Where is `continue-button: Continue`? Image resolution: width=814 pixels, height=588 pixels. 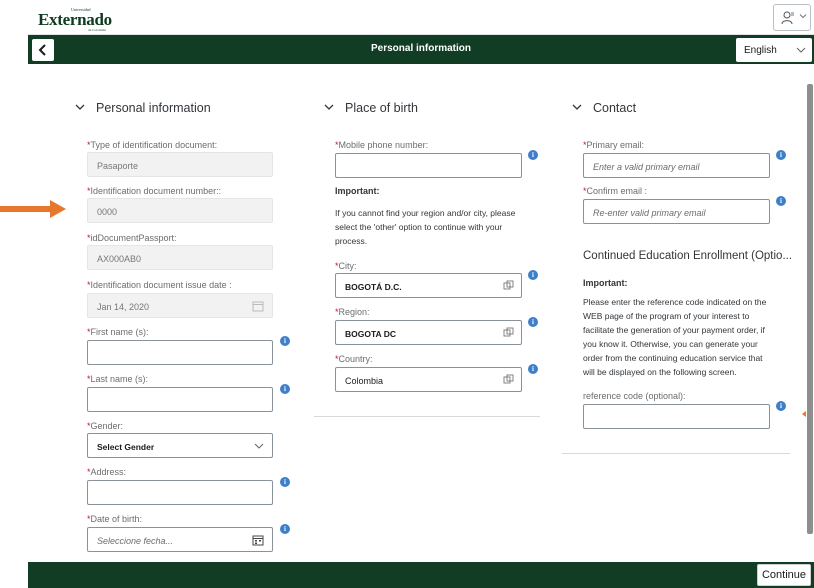
continue-button: Continue is located at coordinates (784, 575).